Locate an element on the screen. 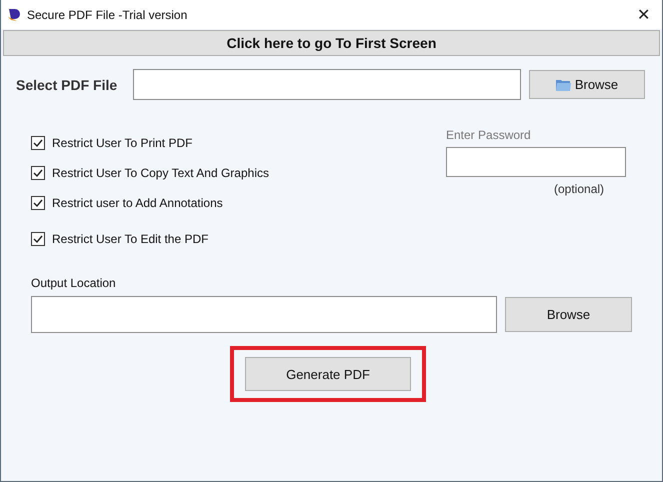 The height and width of the screenshot is (482, 663). output-location-label: Output Location is located at coordinates (74, 283).